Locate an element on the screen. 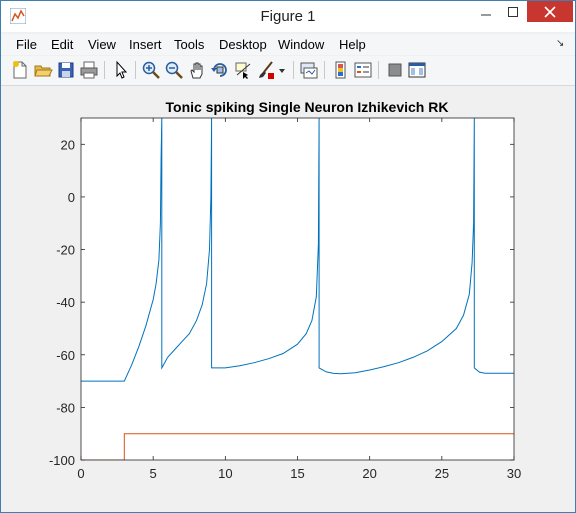 This screenshot has height=513, width=576. menu-help: Help is located at coordinates (352, 44).